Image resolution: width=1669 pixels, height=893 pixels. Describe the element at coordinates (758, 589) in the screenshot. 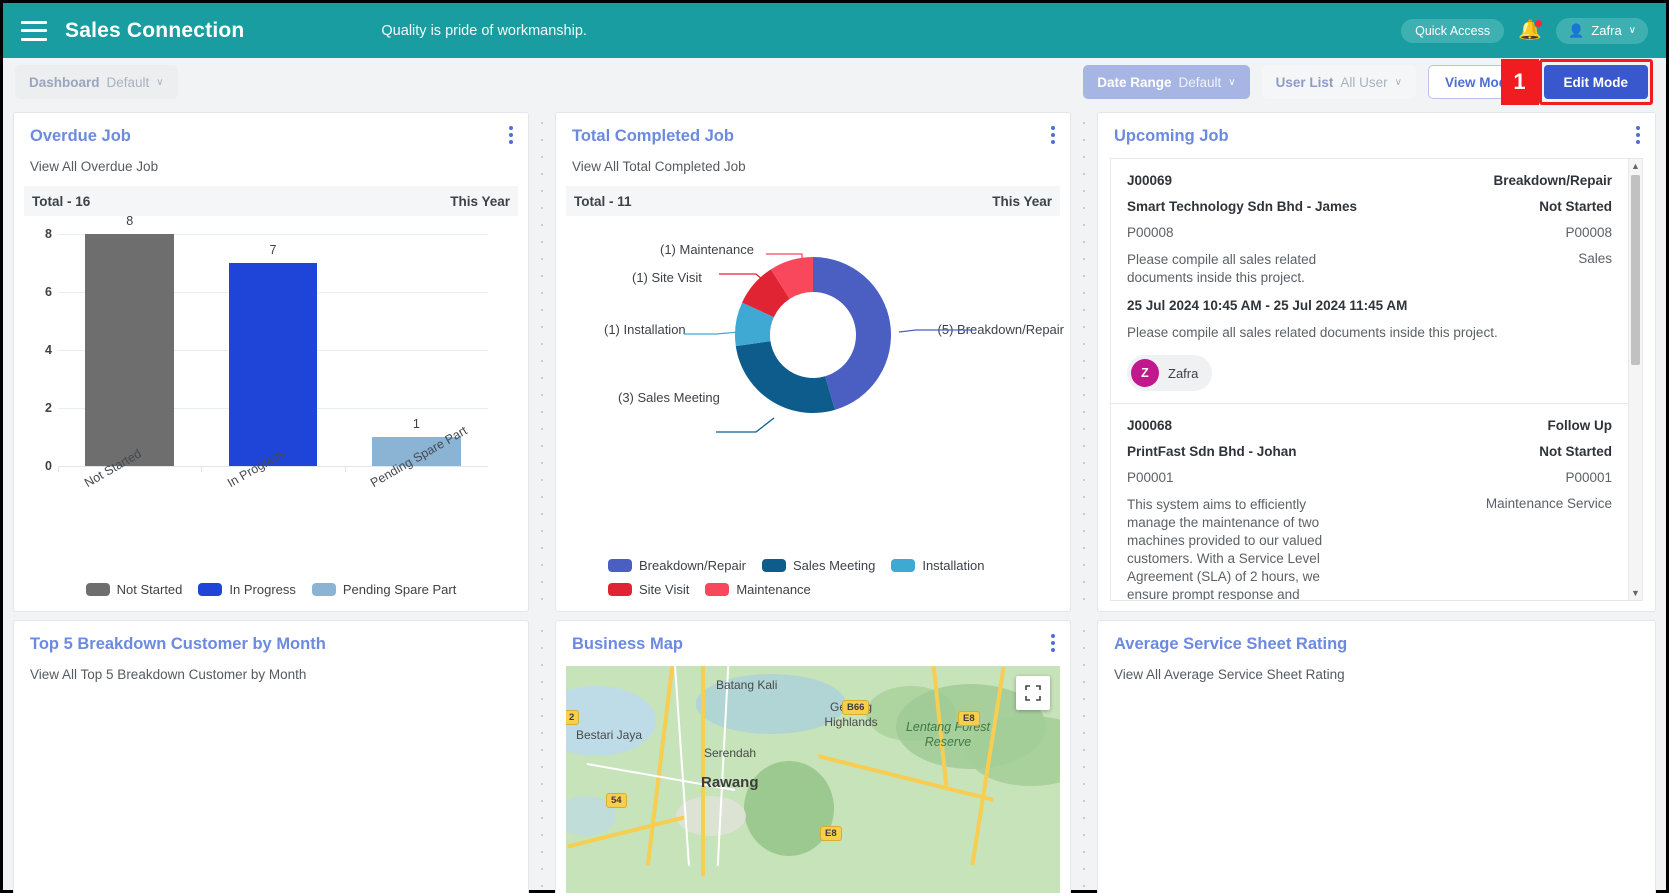

I see `legend-item: Maintenance` at that location.